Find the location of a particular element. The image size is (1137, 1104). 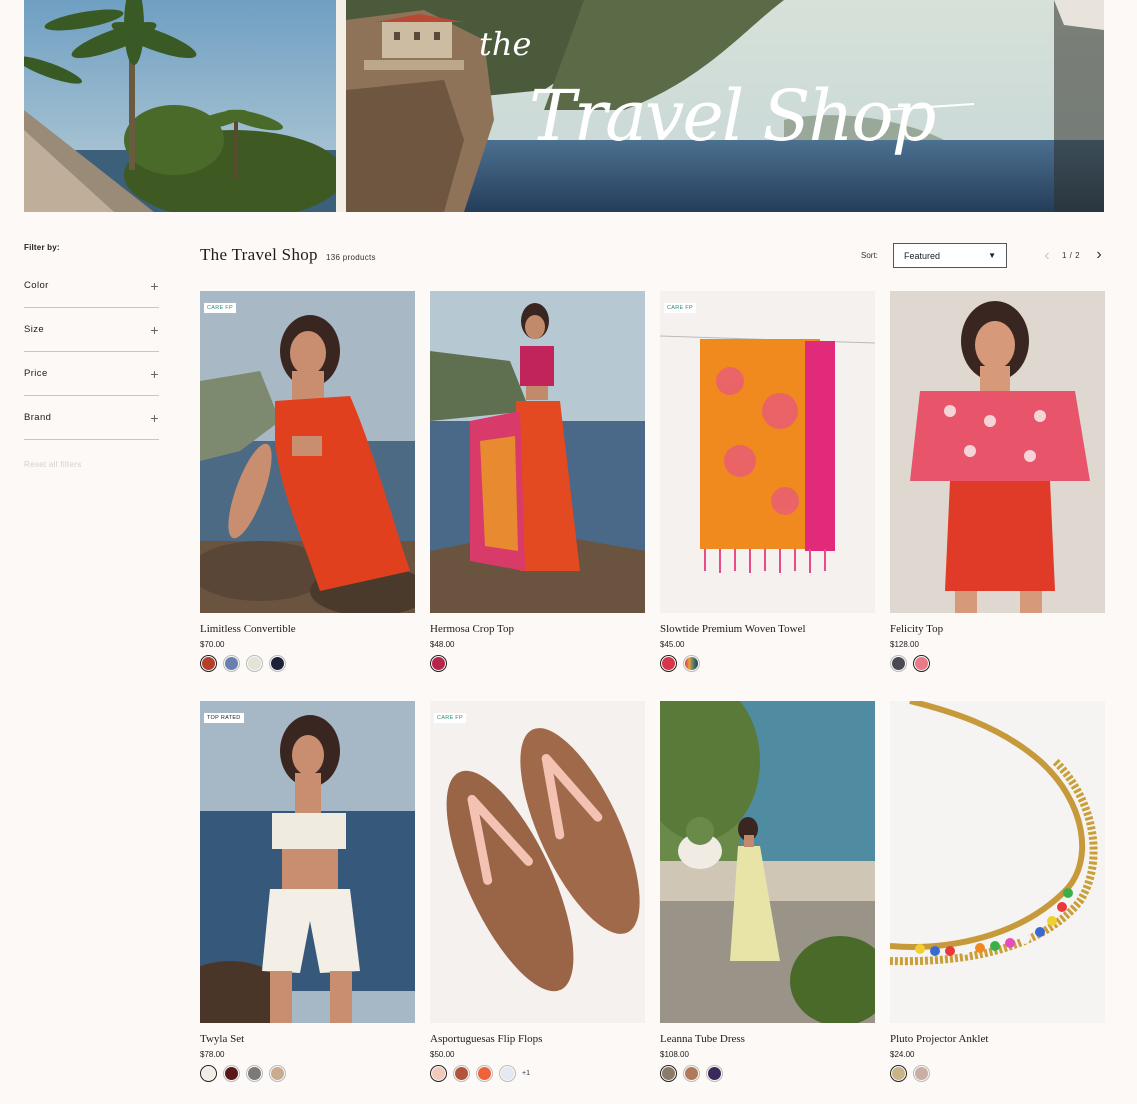

product-card: Leanna Tube Dress $108.00 is located at coordinates (767, 891).